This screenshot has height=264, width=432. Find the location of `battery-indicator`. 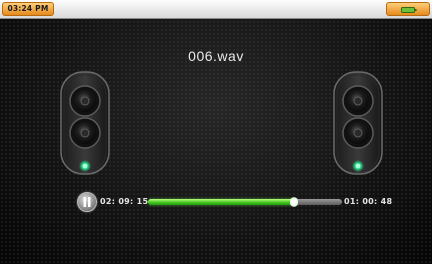

battery-indicator is located at coordinates (408, 9).